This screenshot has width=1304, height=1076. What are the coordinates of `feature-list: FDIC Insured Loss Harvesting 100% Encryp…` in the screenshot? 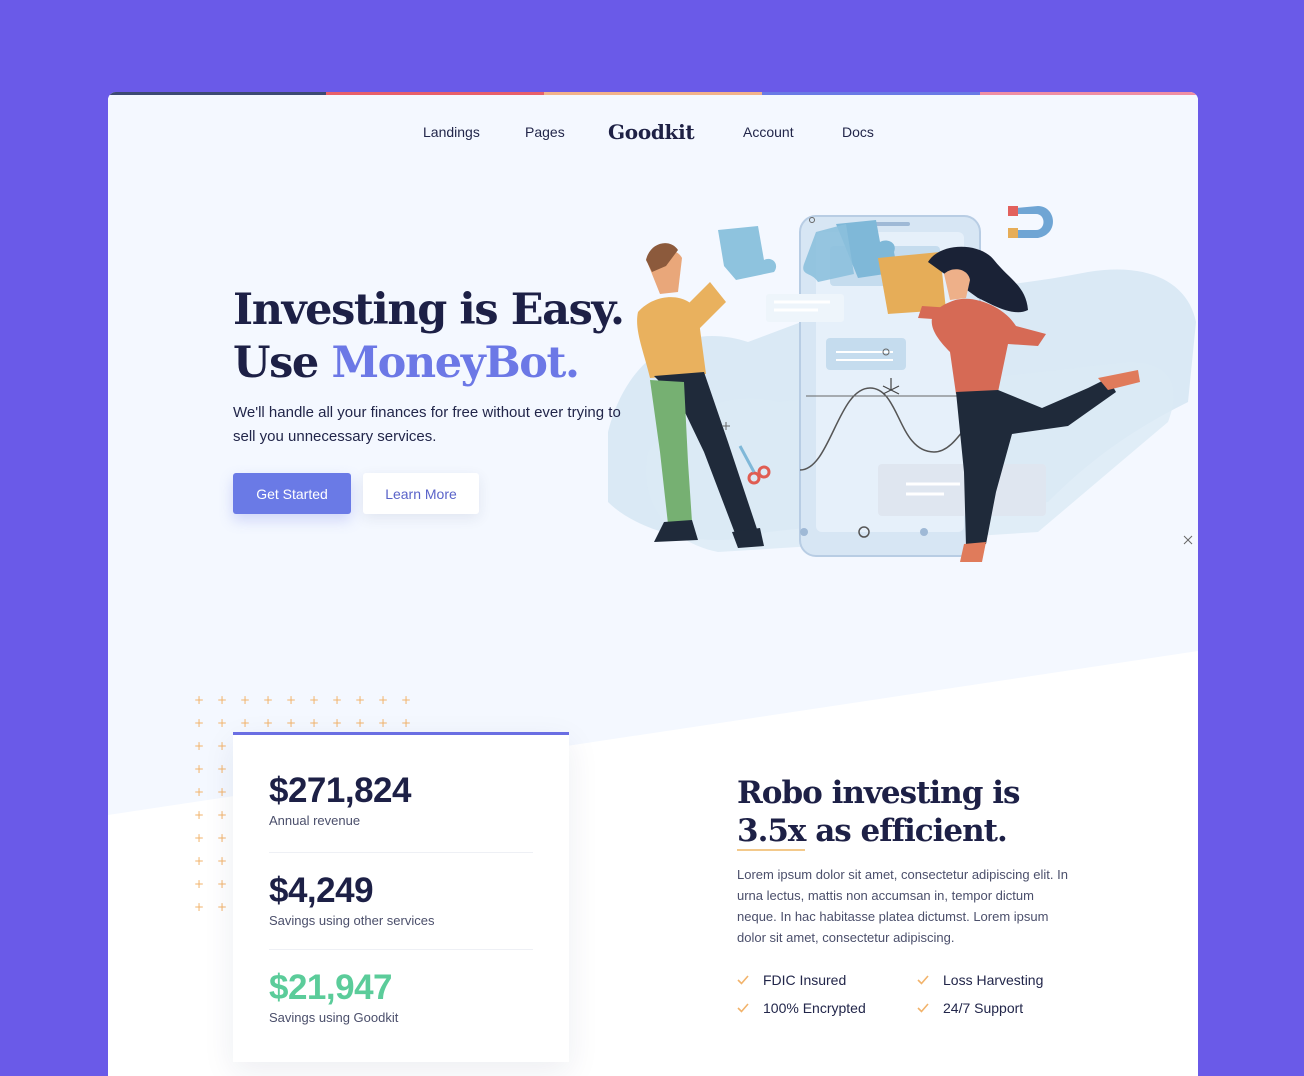 It's located at (917, 994).